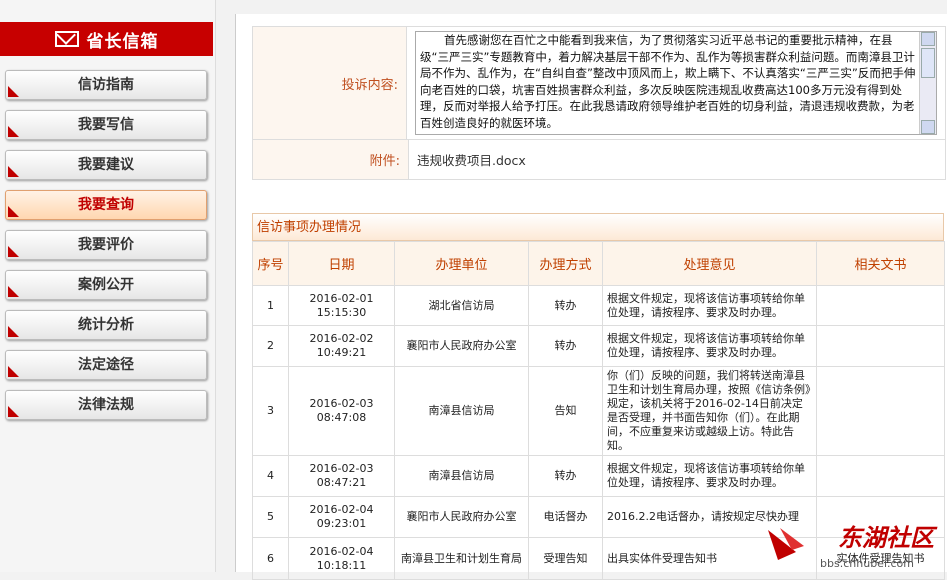 Image resolution: width=947 pixels, height=580 pixels. I want to click on watermark-name: 东湖社区, so click(886, 538).